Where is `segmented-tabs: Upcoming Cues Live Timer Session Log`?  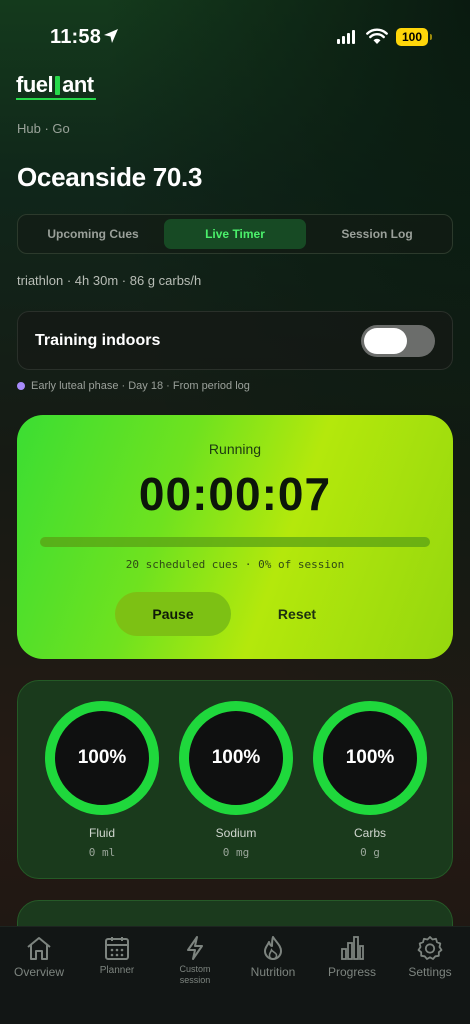
segmented-tabs: Upcoming Cues Live Timer Session Log is located at coordinates (235, 234).